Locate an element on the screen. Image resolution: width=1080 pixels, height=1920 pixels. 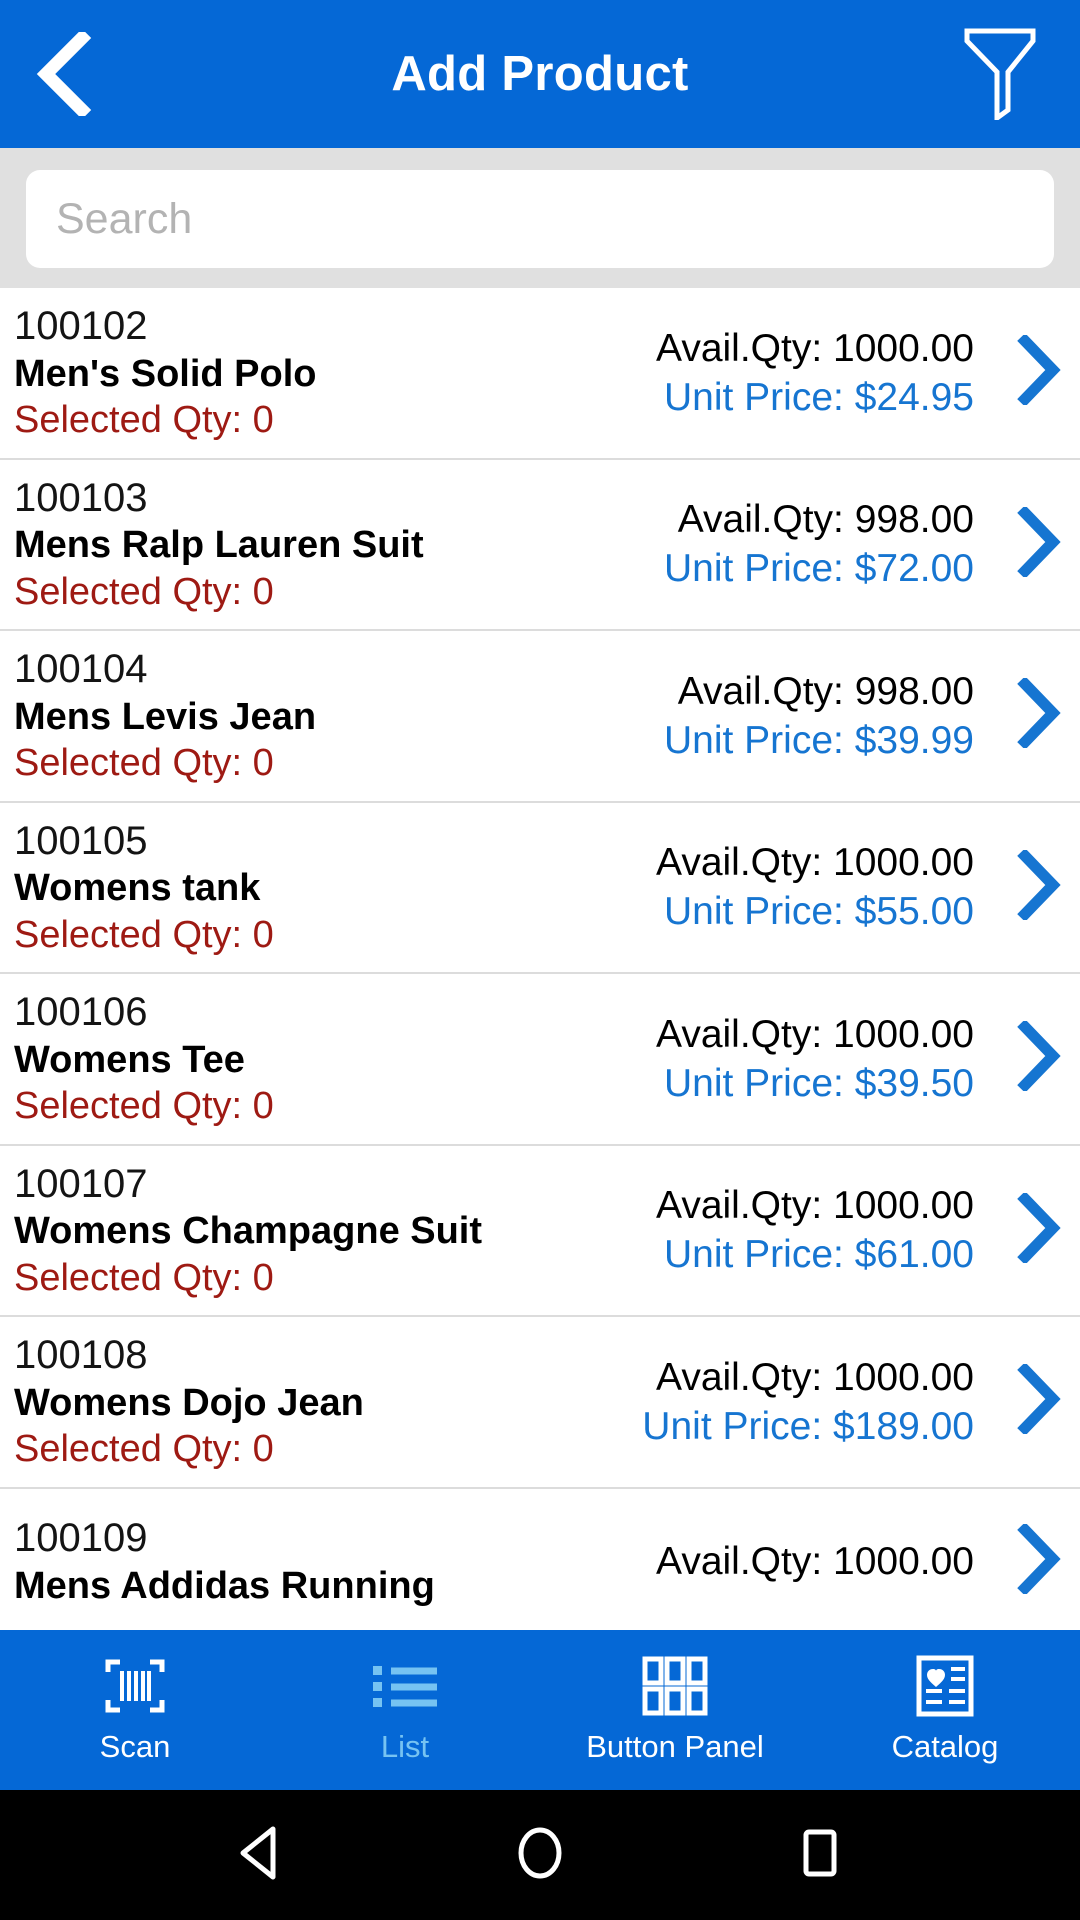
product-unit-price: Unit Price: $189.00 is located at coordinates (808, 1426).